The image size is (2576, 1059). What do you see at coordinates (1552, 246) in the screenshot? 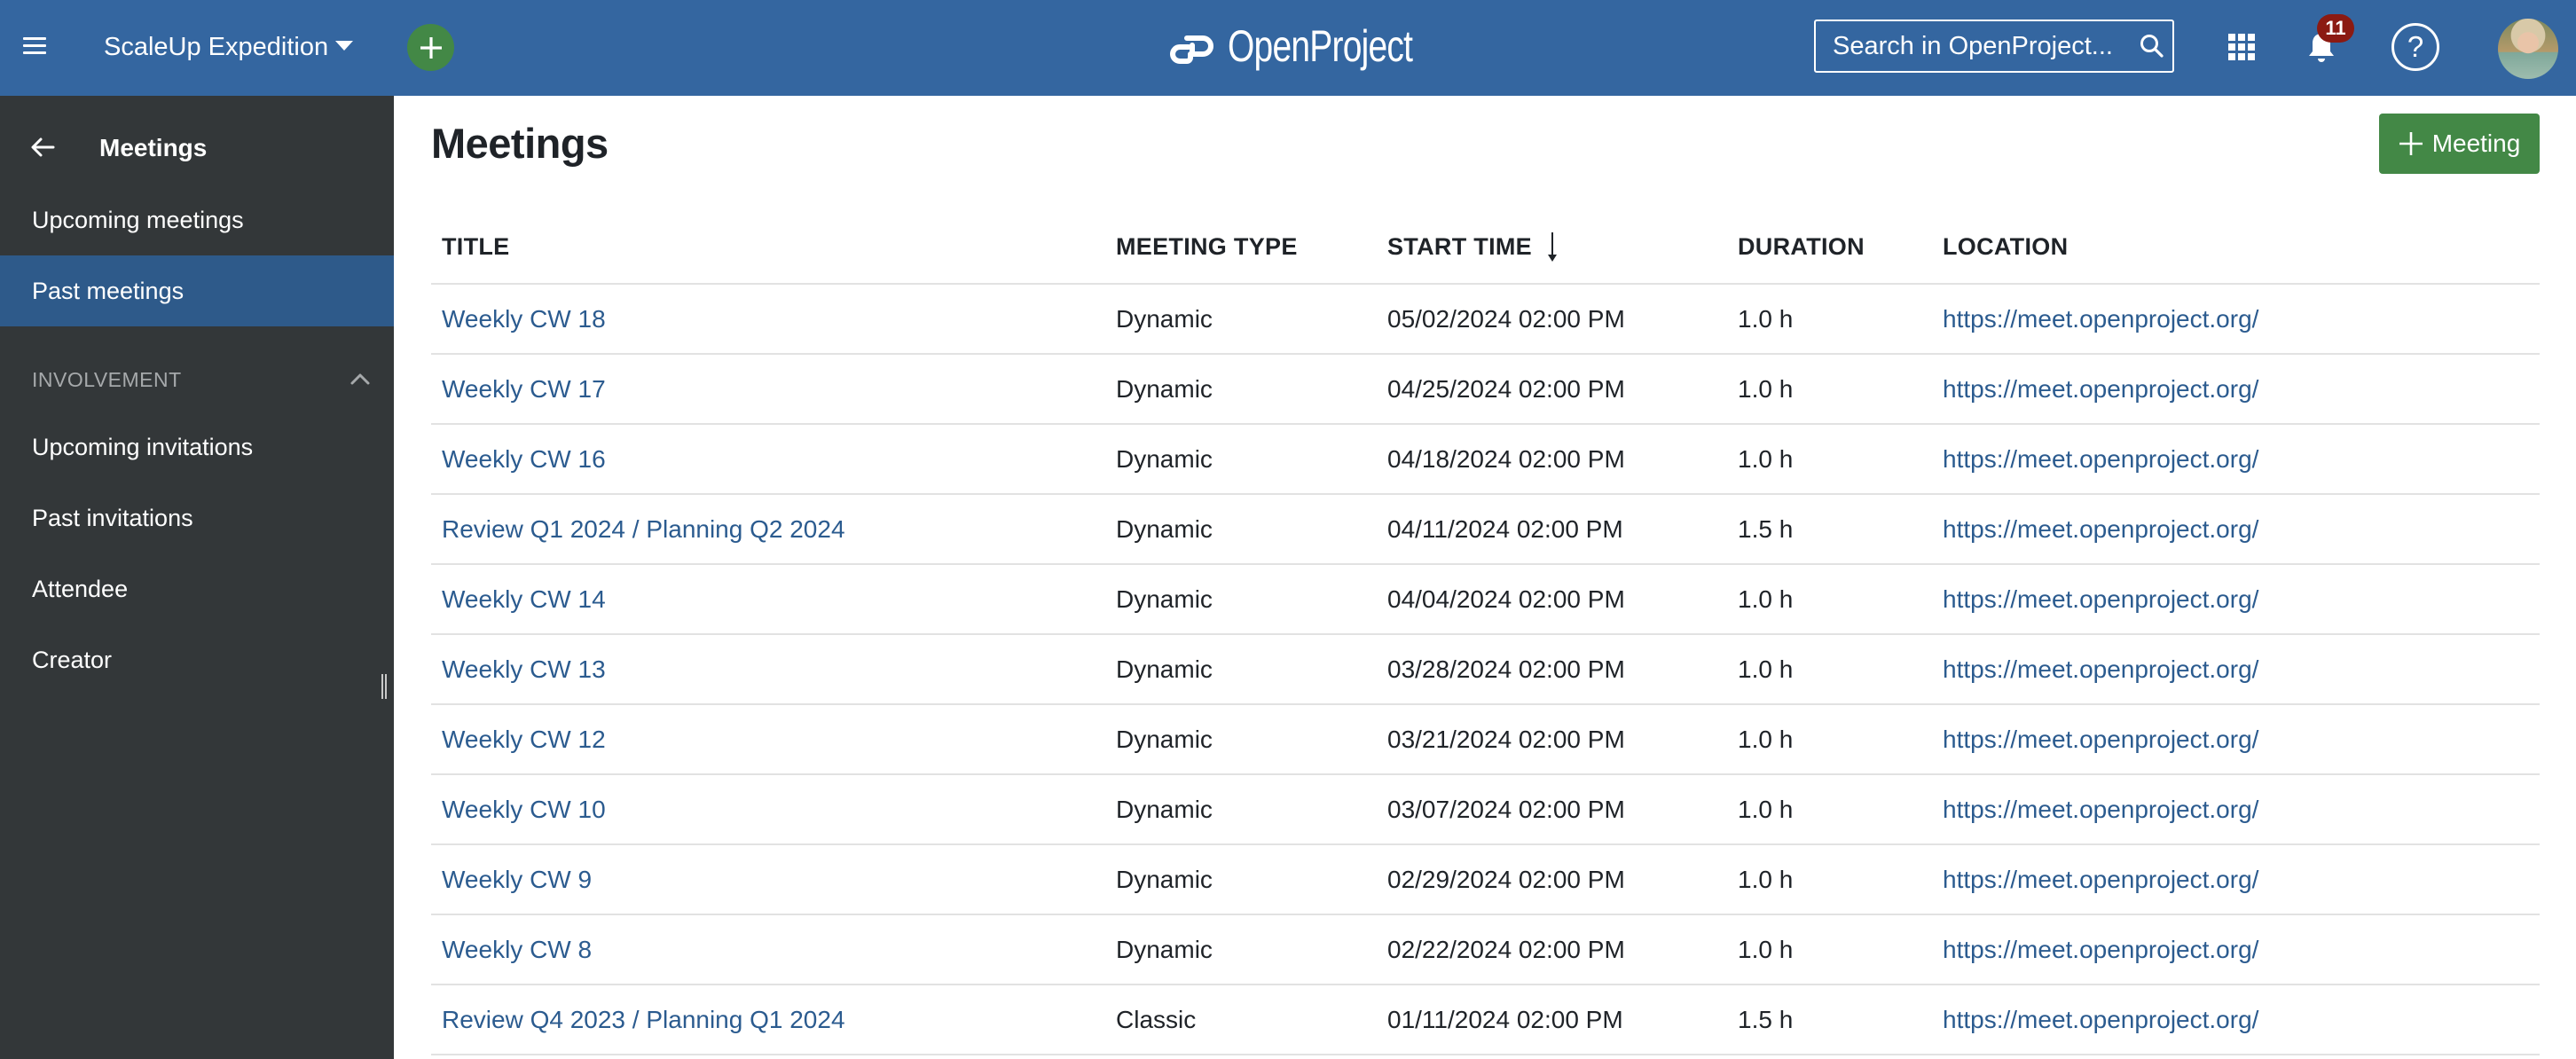
I see `sort-descending-icon` at bounding box center [1552, 246].